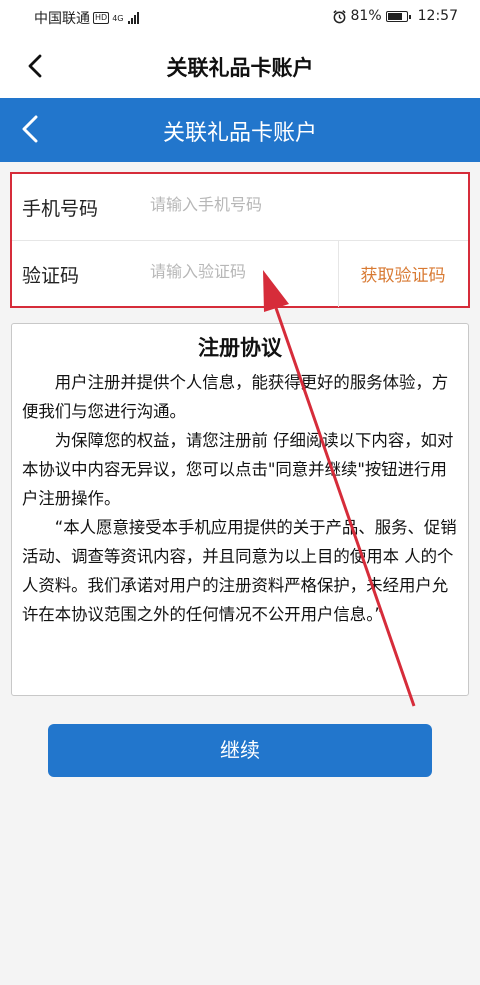 This screenshot has height=985, width=480. Describe the element at coordinates (240, 204) in the screenshot. I see `phone-input` at that location.